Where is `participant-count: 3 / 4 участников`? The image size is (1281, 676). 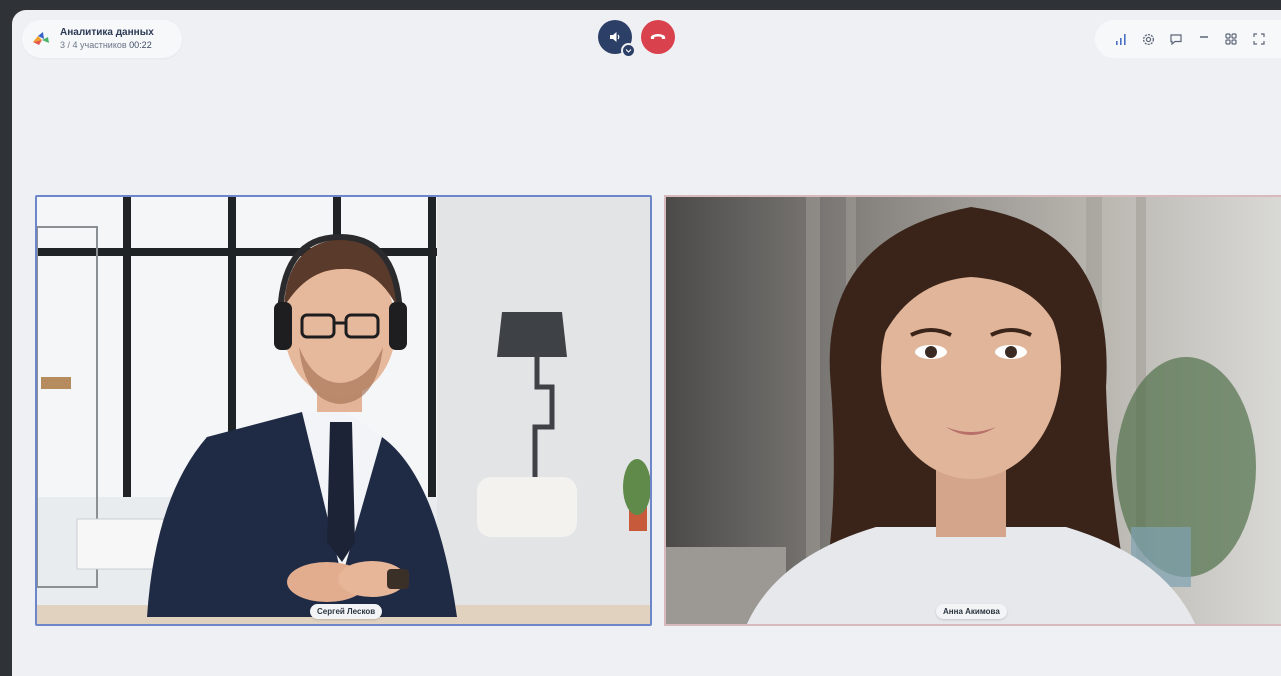
participant-count: 3 / 4 участников is located at coordinates (93, 45).